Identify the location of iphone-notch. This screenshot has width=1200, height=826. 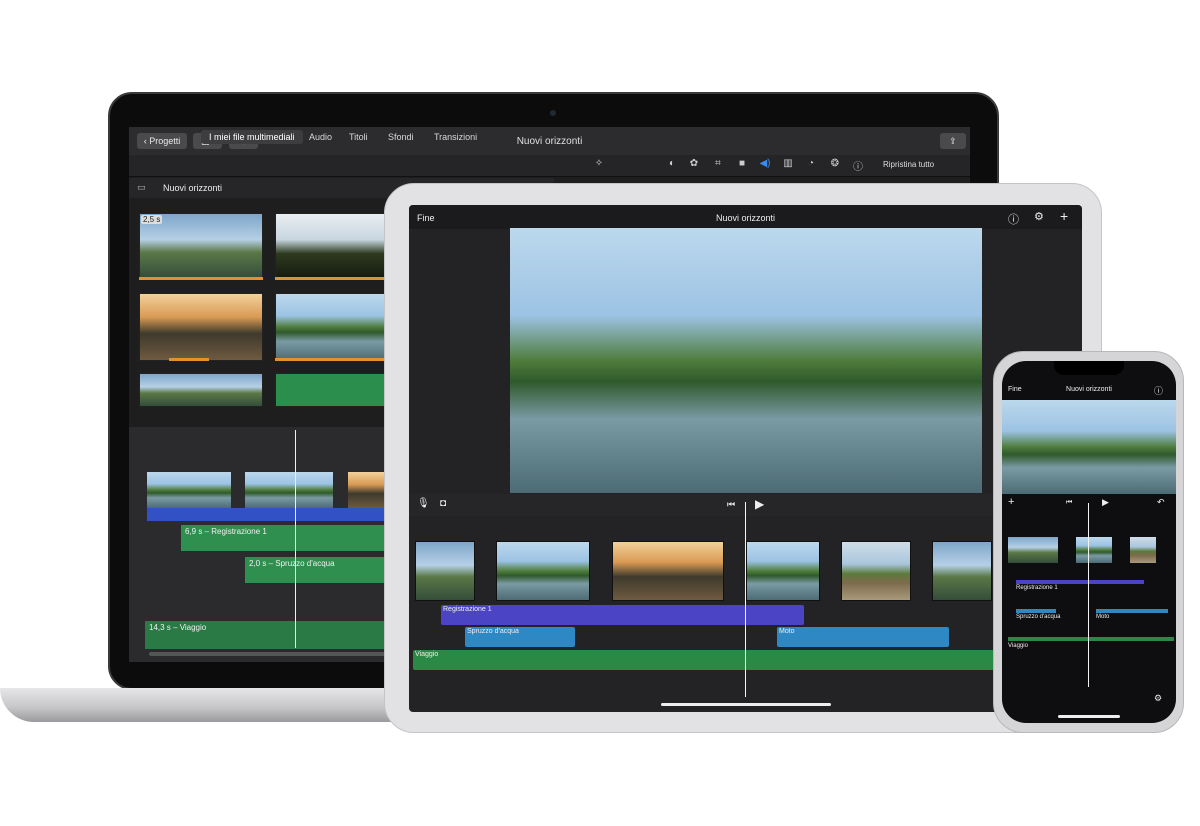
(1089, 368).